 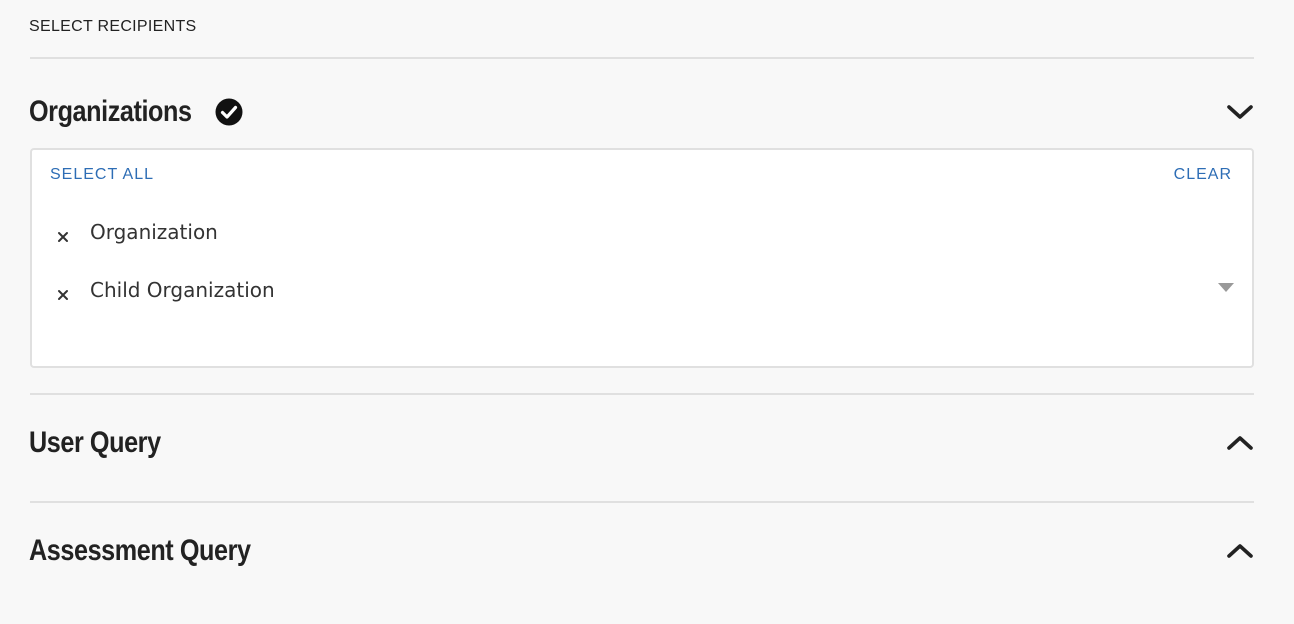 What do you see at coordinates (641, 112) in the screenshot?
I see `panel-header-organizations: Organizations` at bounding box center [641, 112].